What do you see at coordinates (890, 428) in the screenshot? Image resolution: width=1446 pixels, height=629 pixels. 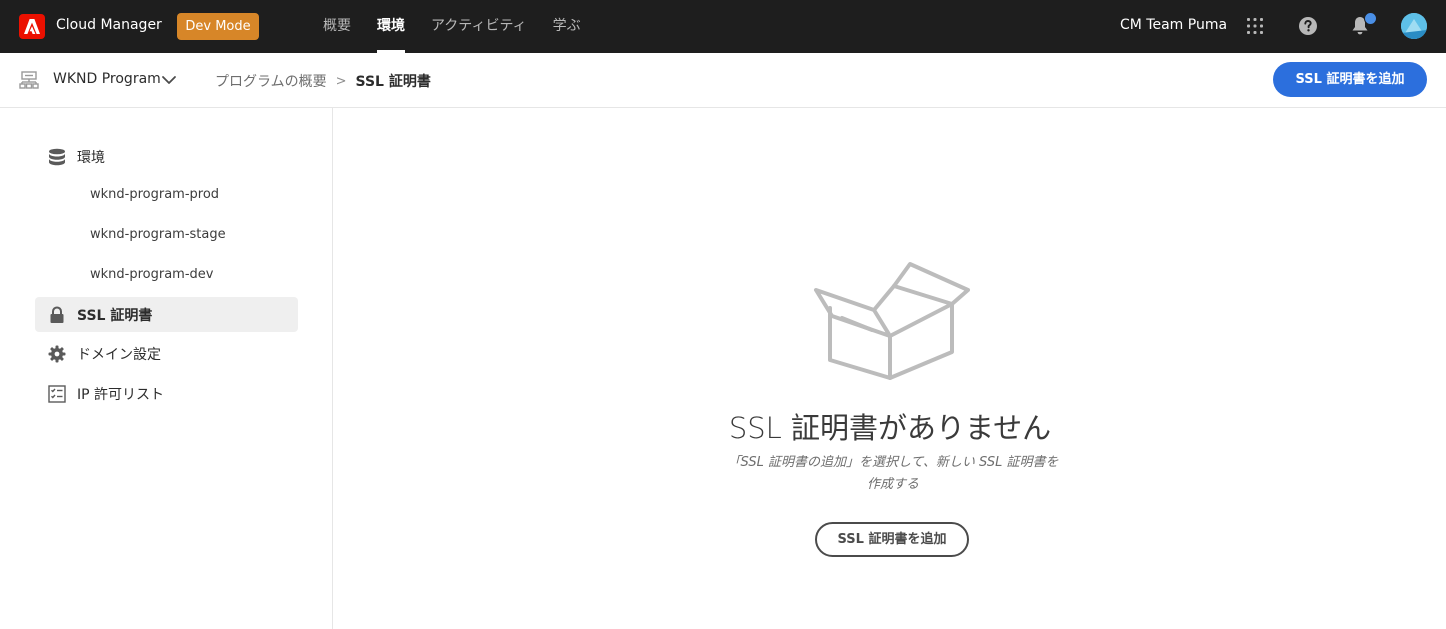 I see `empty-state-title: SSL 証明書がありません` at bounding box center [890, 428].